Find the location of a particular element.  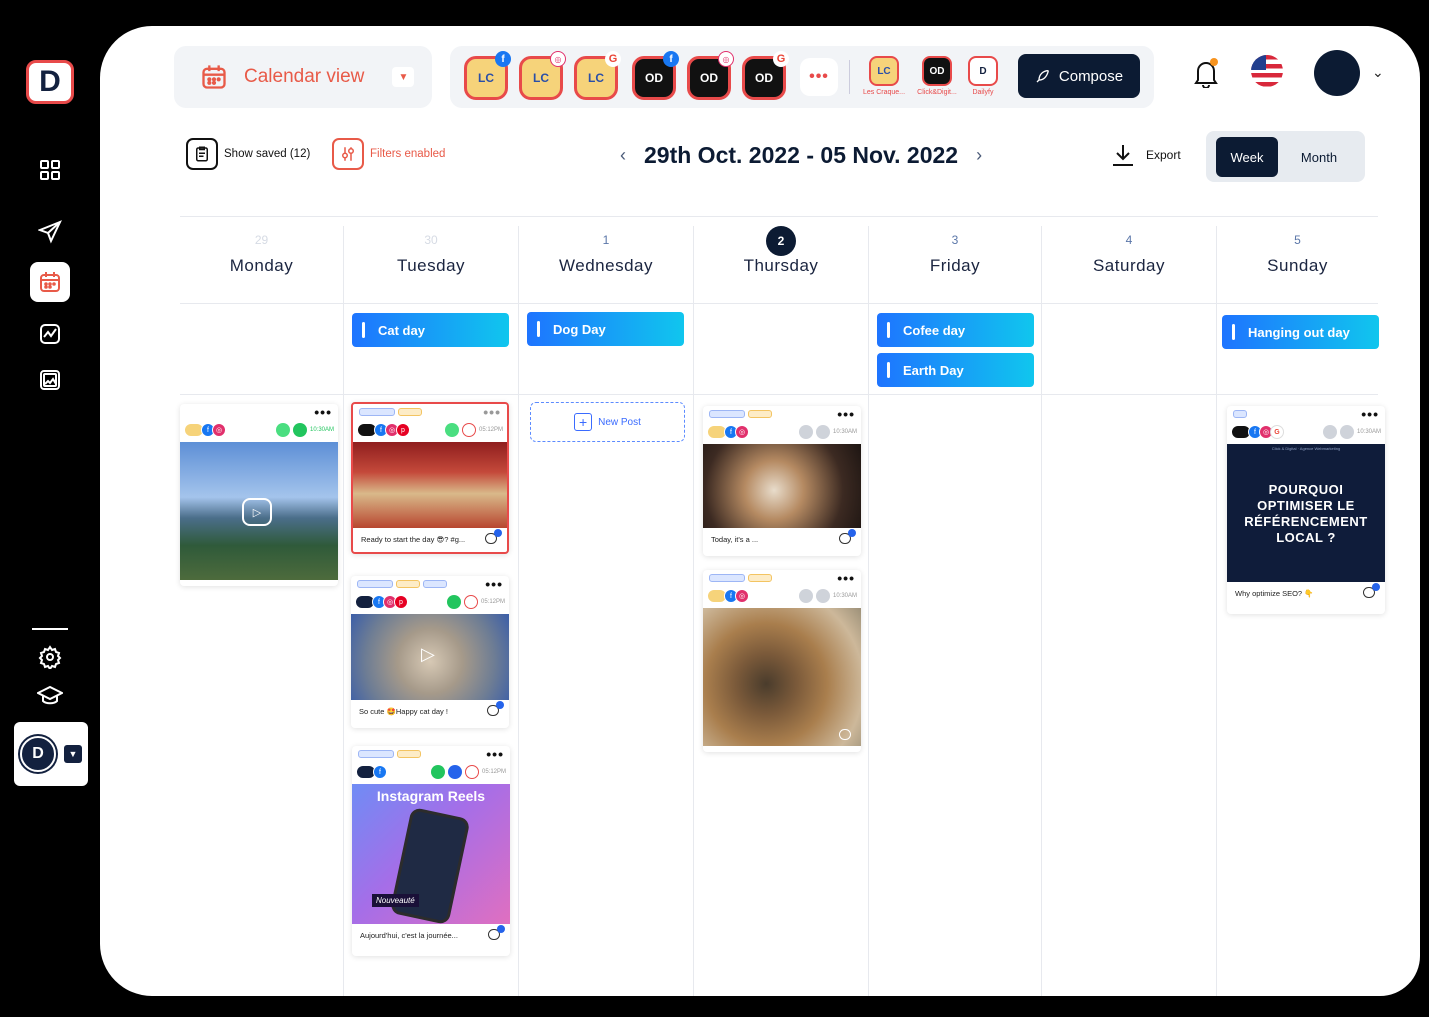

plus-icon: + is located at coordinates (583, 422).